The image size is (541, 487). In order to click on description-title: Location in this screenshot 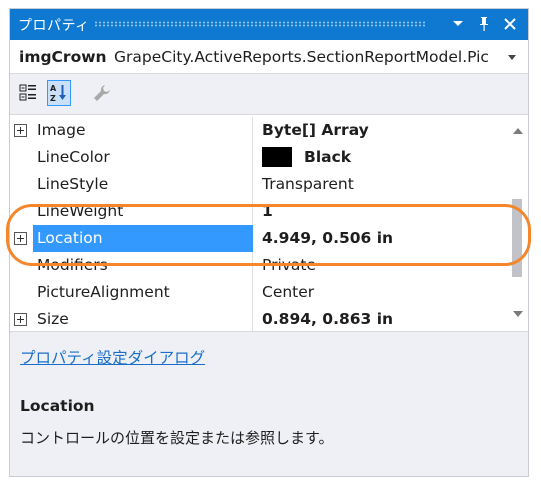, I will do `click(57, 406)`.